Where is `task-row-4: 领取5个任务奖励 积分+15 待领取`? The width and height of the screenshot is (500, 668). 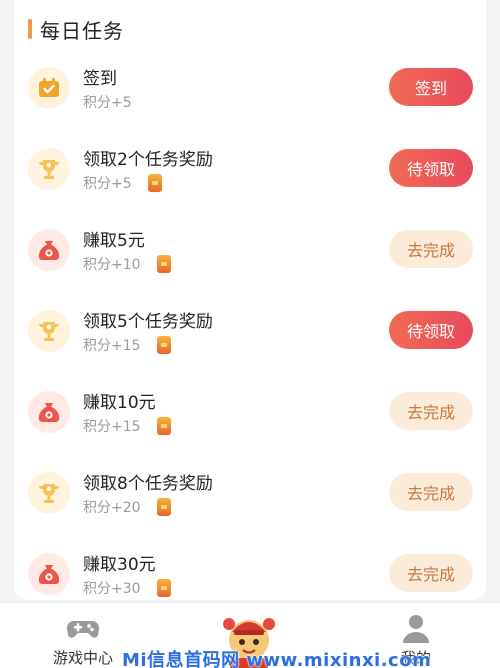 task-row-4: 领取5个任务奖励 积分+15 待领取 is located at coordinates (250, 332).